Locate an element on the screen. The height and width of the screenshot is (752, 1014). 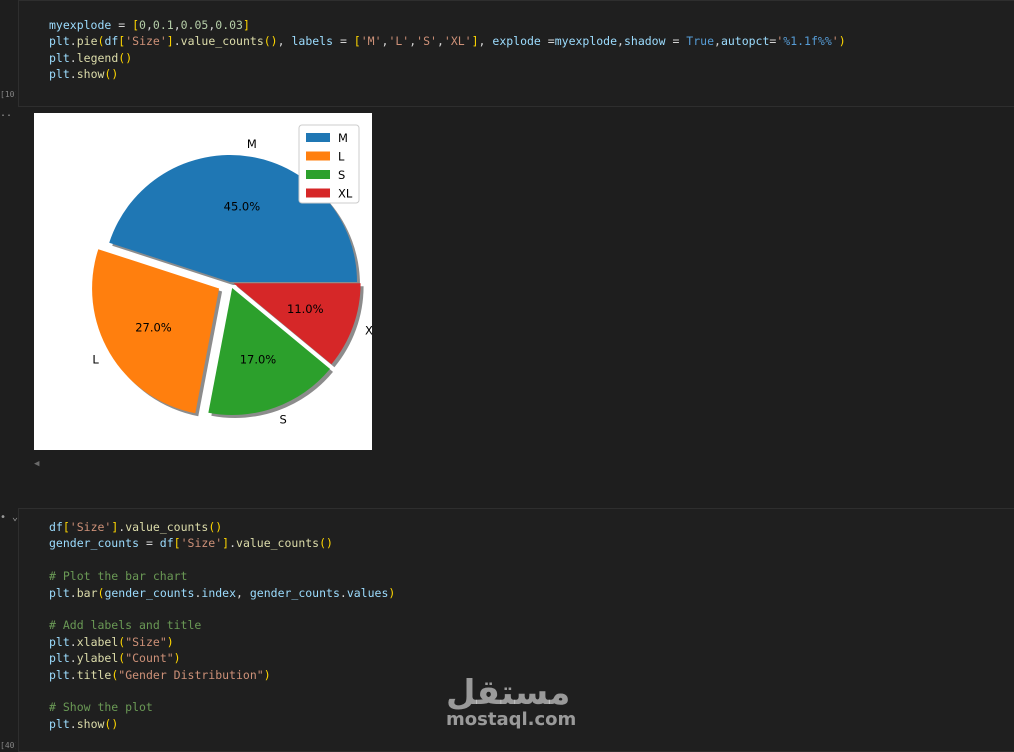
code-line: # Add labels and title is located at coordinates (531, 625).